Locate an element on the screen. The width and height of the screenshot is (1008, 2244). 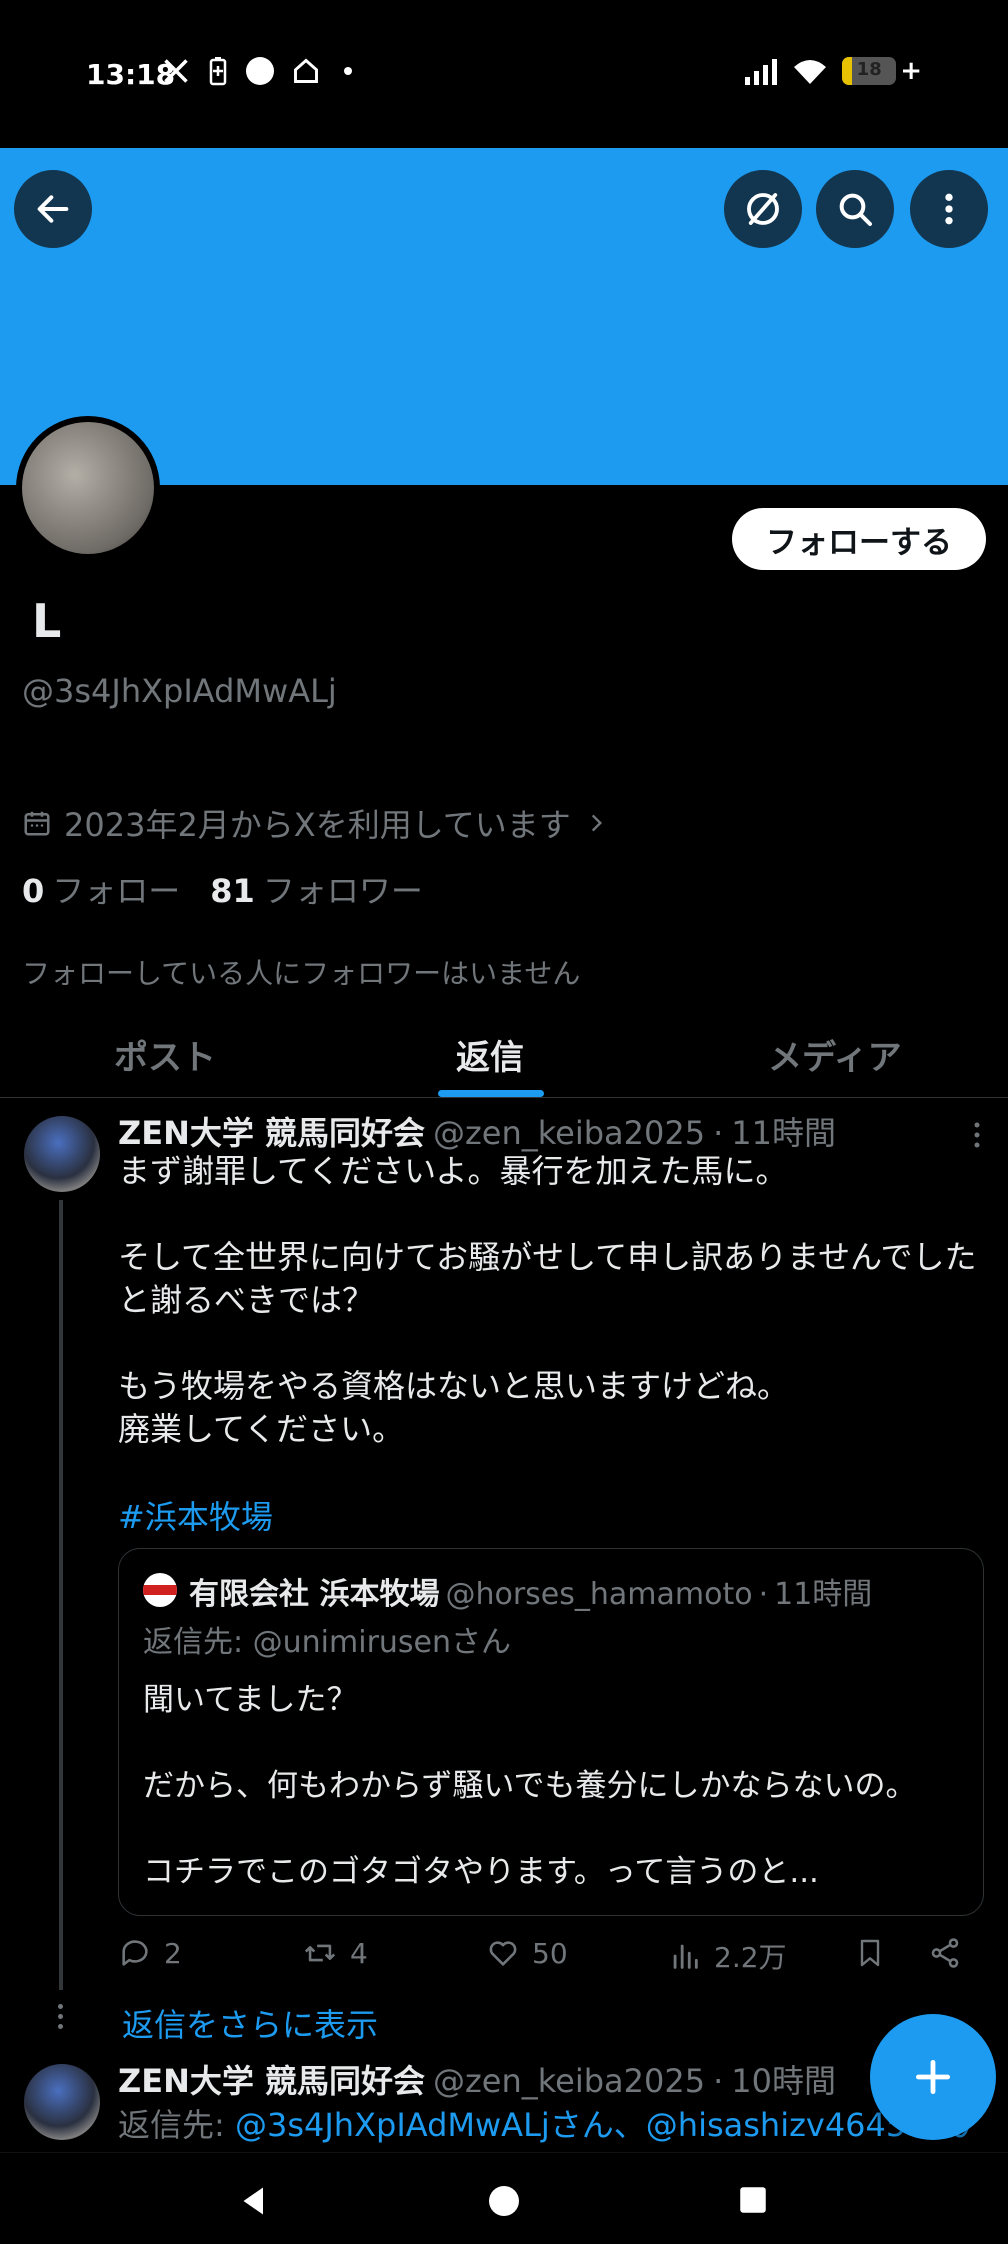
back-button is located at coordinates (53, 209).